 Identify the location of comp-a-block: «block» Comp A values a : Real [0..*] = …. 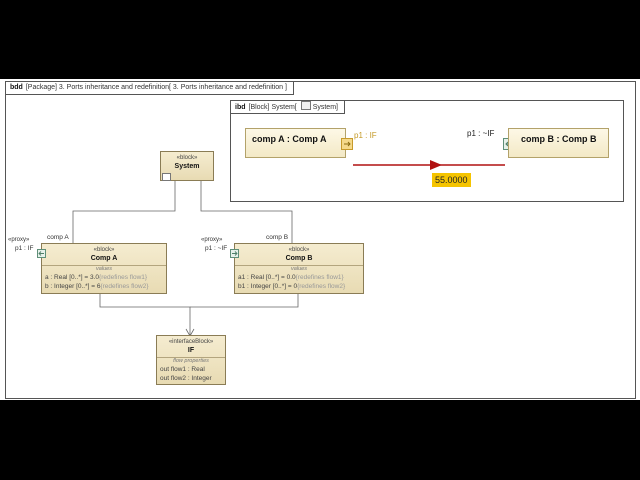
(104, 268).